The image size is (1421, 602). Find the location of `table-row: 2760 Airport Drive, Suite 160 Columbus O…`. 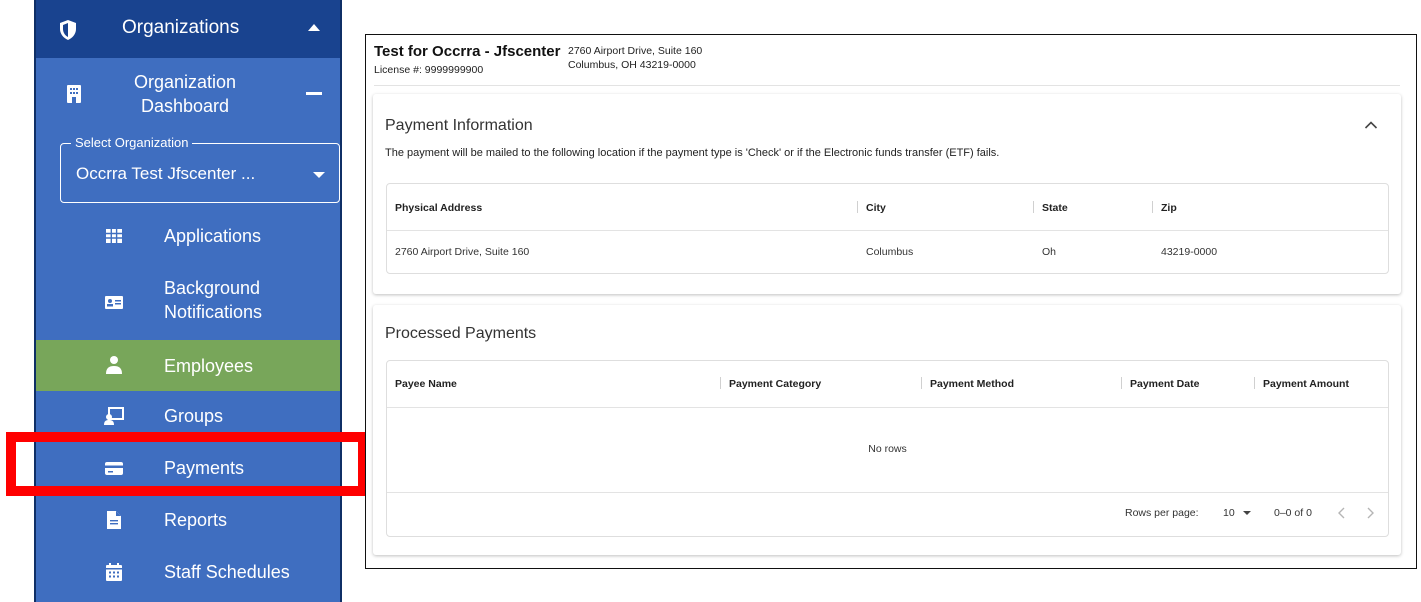

table-row: 2760 Airport Drive, Suite 160 Columbus O… is located at coordinates (887, 252).